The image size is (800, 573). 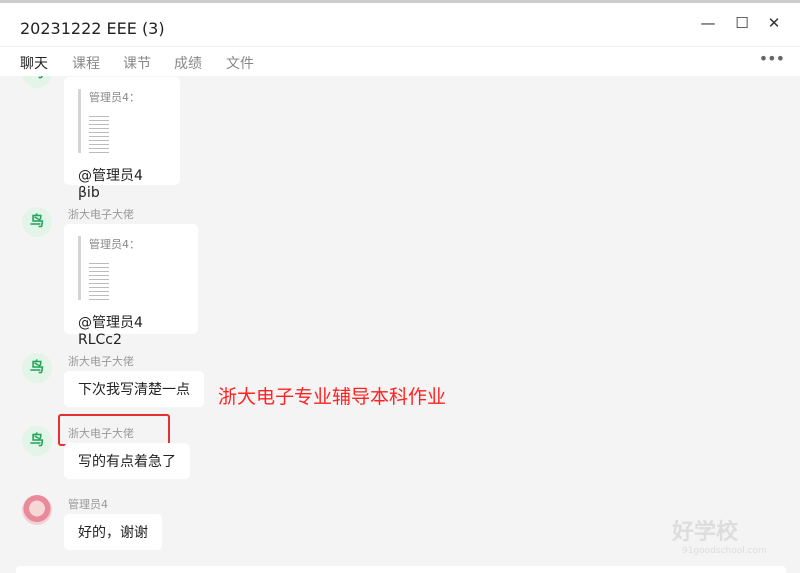 I want to click on message-text: @管理员4 RLCc2, so click(x=110, y=331).